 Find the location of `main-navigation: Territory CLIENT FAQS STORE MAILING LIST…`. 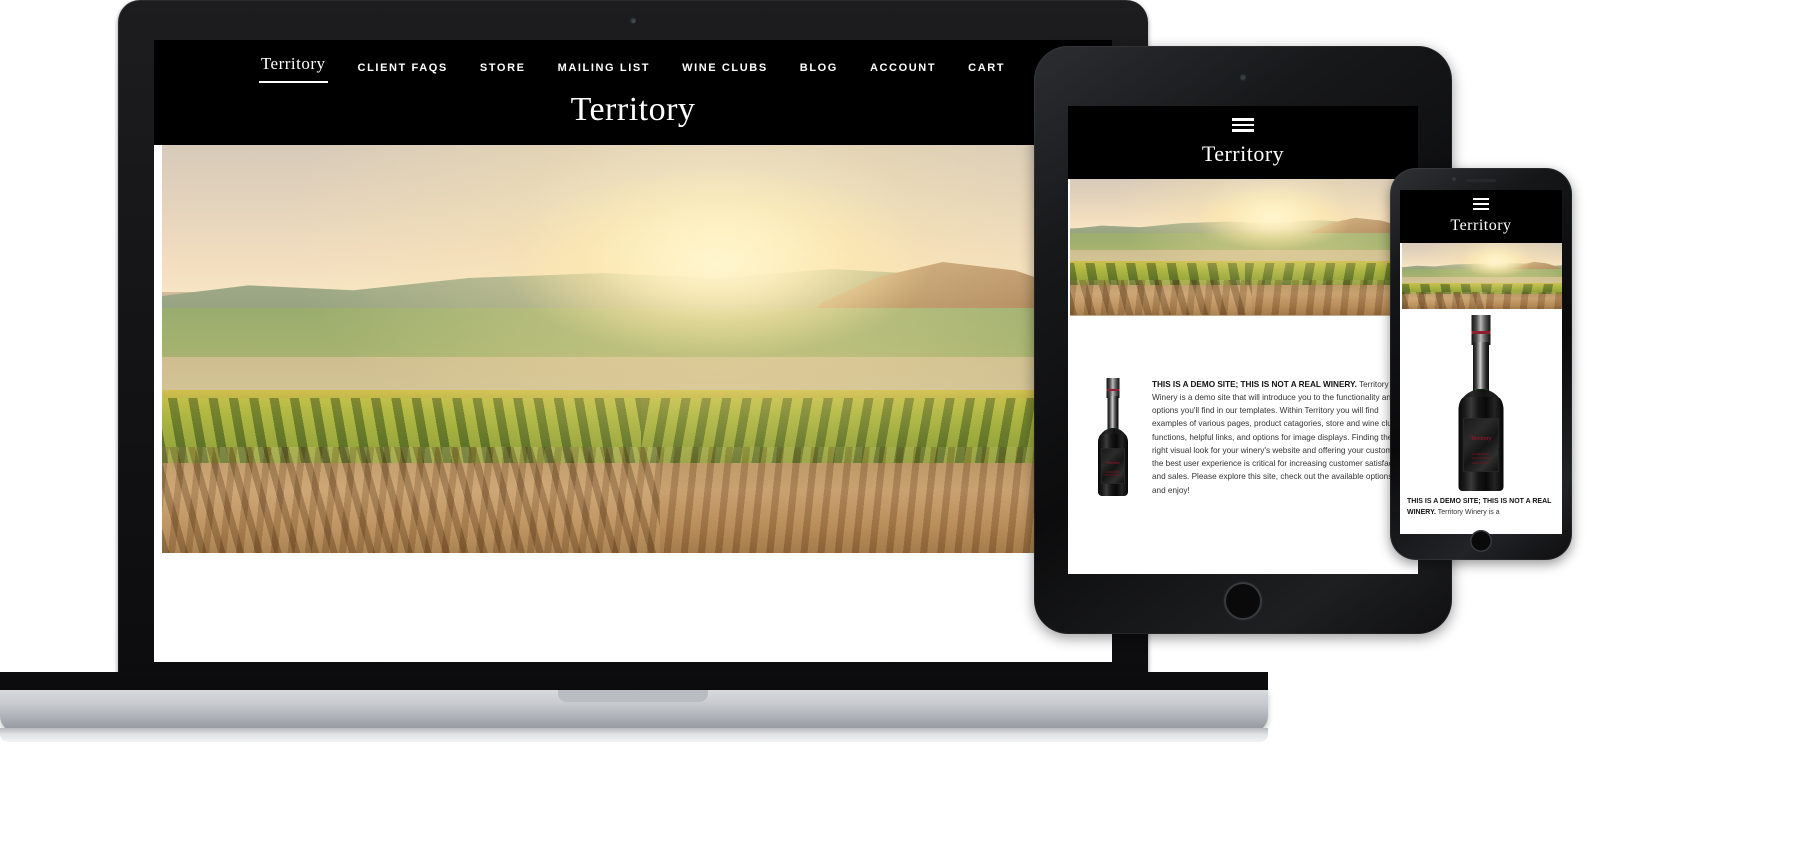

main-navigation: Territory CLIENT FAQS STORE MAILING LIST… is located at coordinates (633, 61).